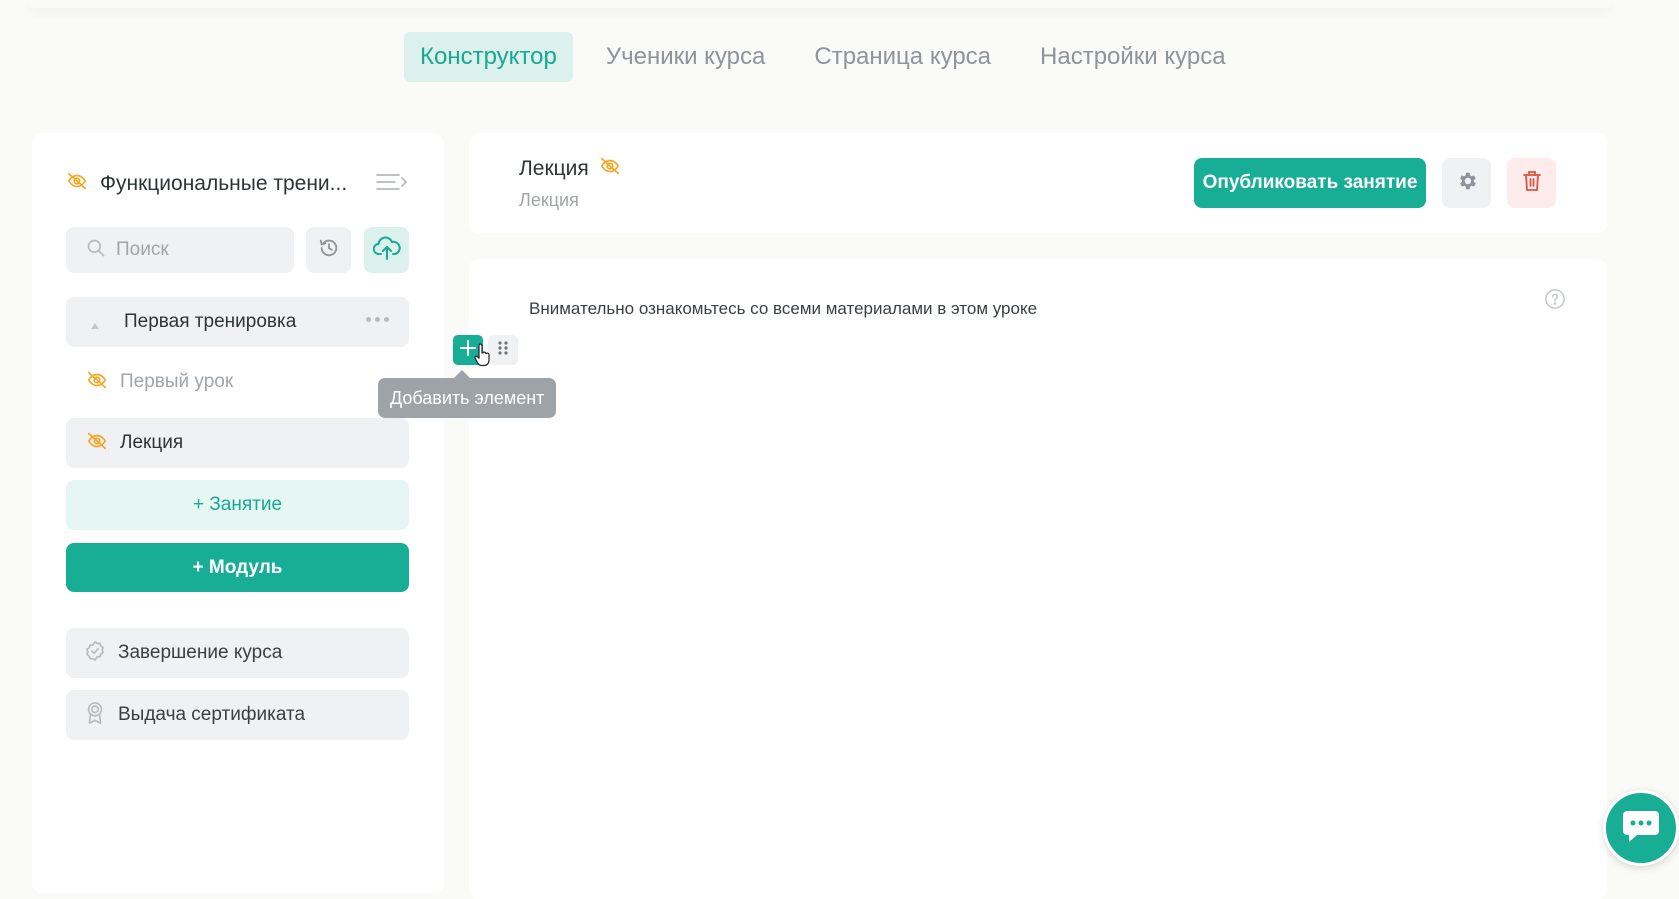  Describe the element at coordinates (95, 715) in the screenshot. I see `award-icon` at that location.